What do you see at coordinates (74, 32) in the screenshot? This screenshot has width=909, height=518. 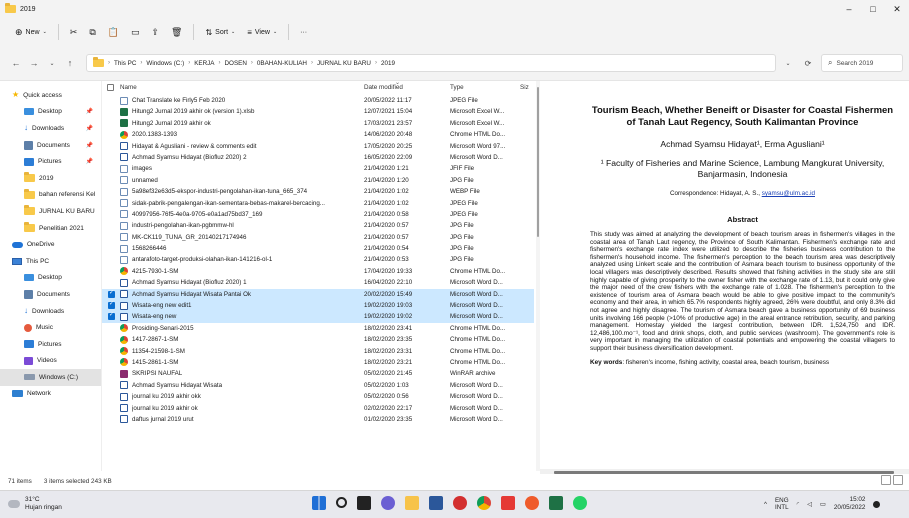 I see `cut-button: ✂` at bounding box center [74, 32].